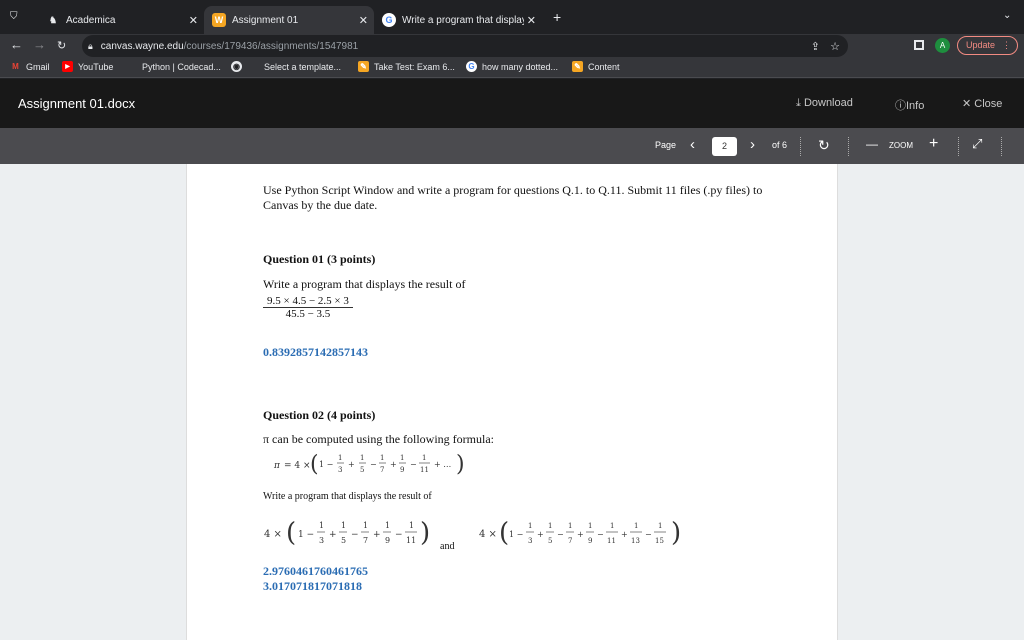  I want to click on tab-label: Academica, so click(91, 20).